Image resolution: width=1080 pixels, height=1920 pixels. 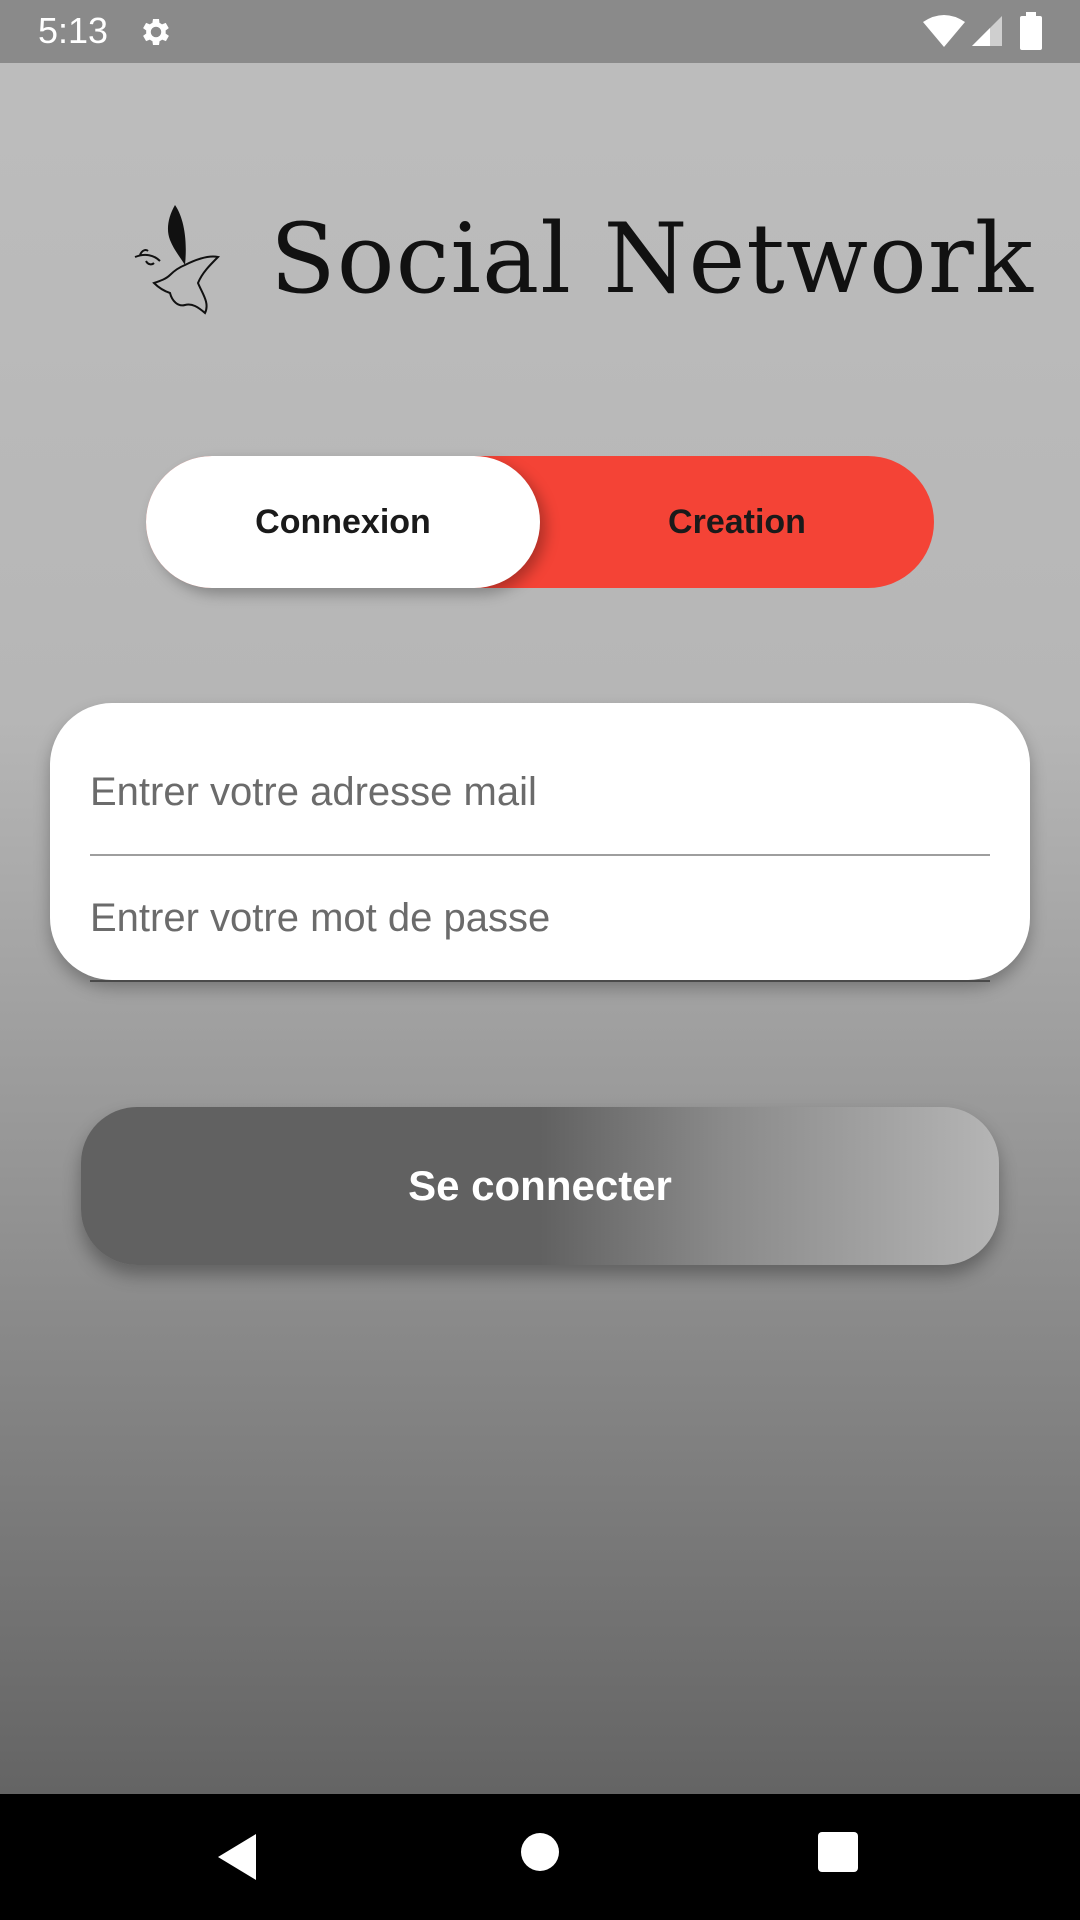 What do you see at coordinates (987, 31) in the screenshot?
I see `signal-icon` at bounding box center [987, 31].